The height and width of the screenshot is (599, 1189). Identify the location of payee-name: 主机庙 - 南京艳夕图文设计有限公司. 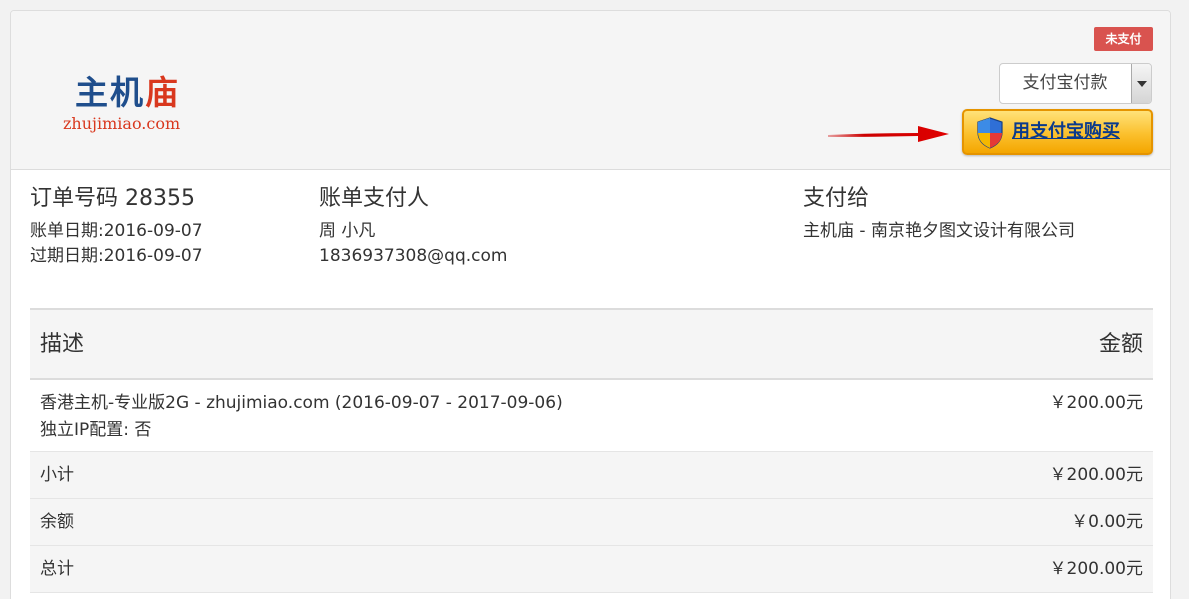
(939, 231).